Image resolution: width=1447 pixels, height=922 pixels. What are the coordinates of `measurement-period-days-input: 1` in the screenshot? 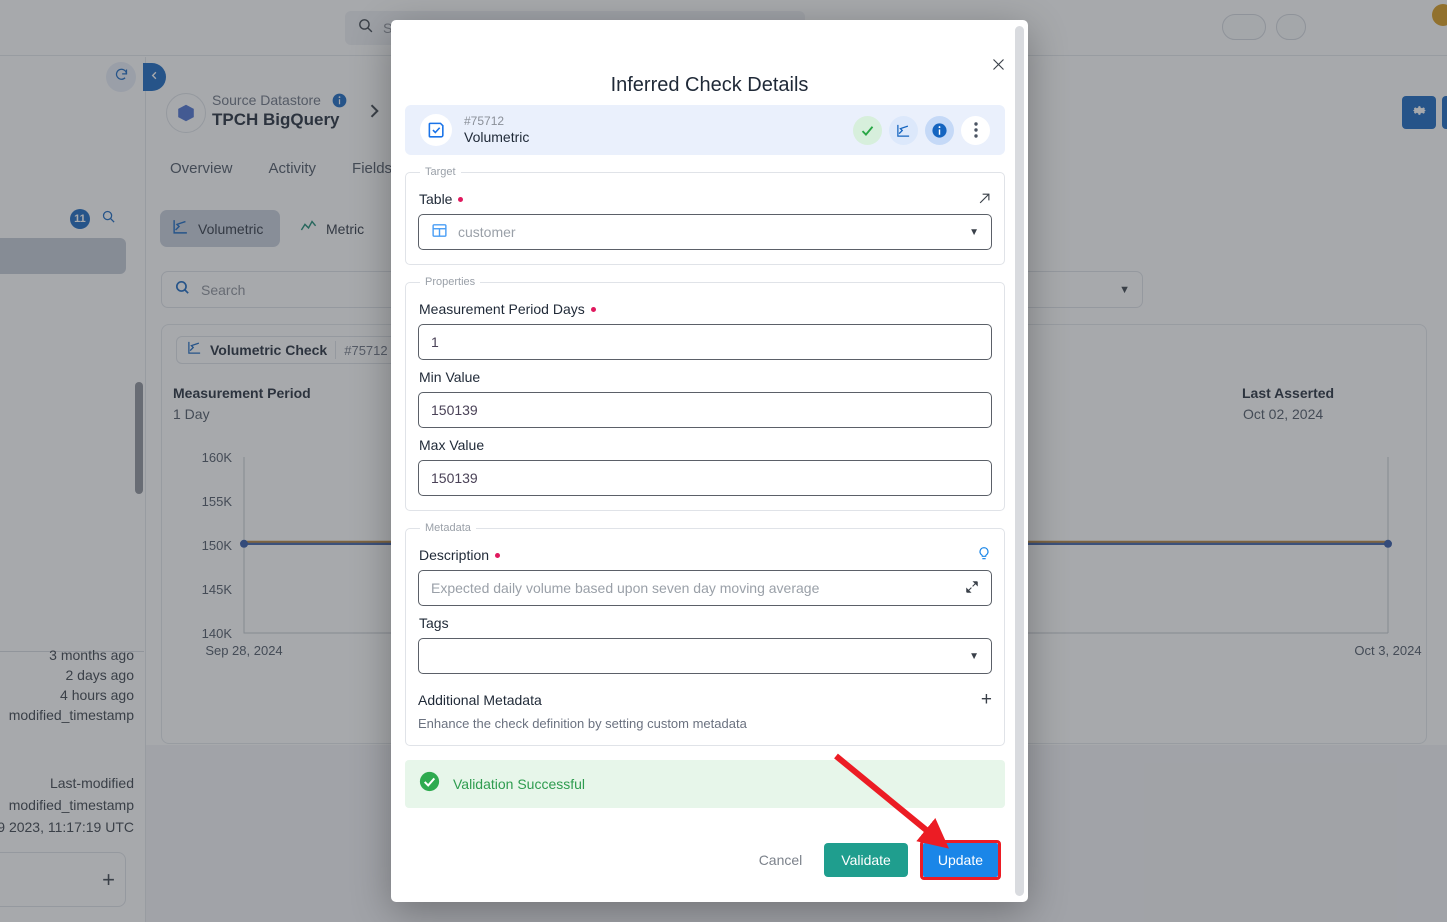 It's located at (705, 342).